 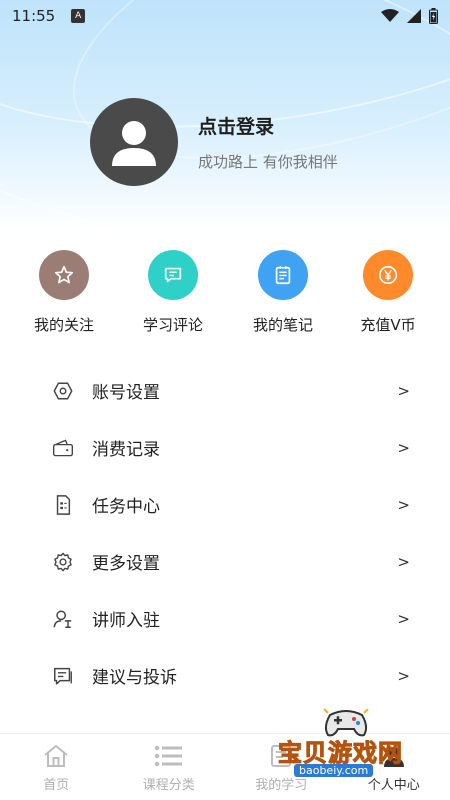 I want to click on status-bar: 11:55 A, so click(x=225, y=16).